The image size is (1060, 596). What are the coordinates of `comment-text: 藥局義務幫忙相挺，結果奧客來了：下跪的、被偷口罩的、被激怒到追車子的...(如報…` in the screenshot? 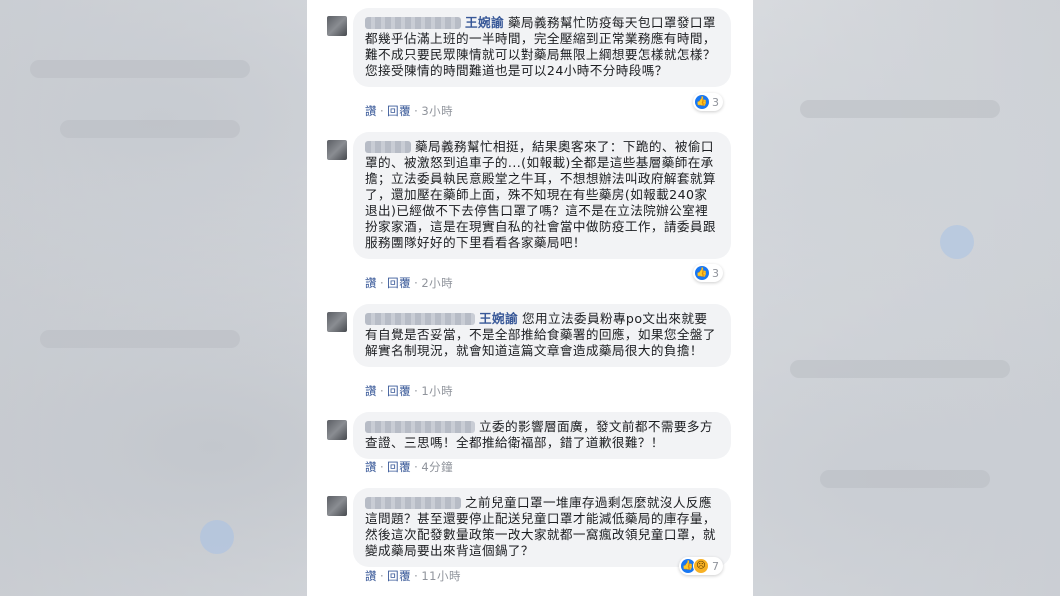 It's located at (540, 194).